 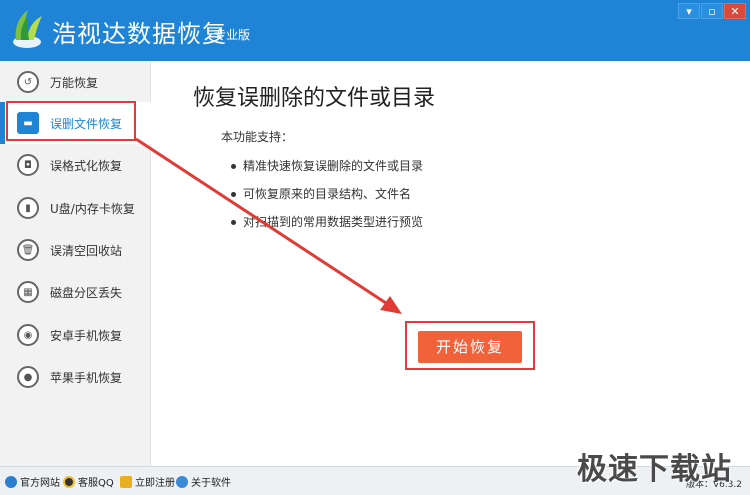 What do you see at coordinates (28, 250) in the screenshot?
I see `trash-icon: 🗑` at bounding box center [28, 250].